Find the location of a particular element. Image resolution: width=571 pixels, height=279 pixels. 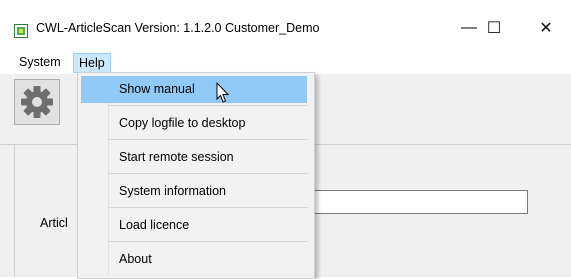

mouse-cursor-icon is located at coordinates (223, 92).